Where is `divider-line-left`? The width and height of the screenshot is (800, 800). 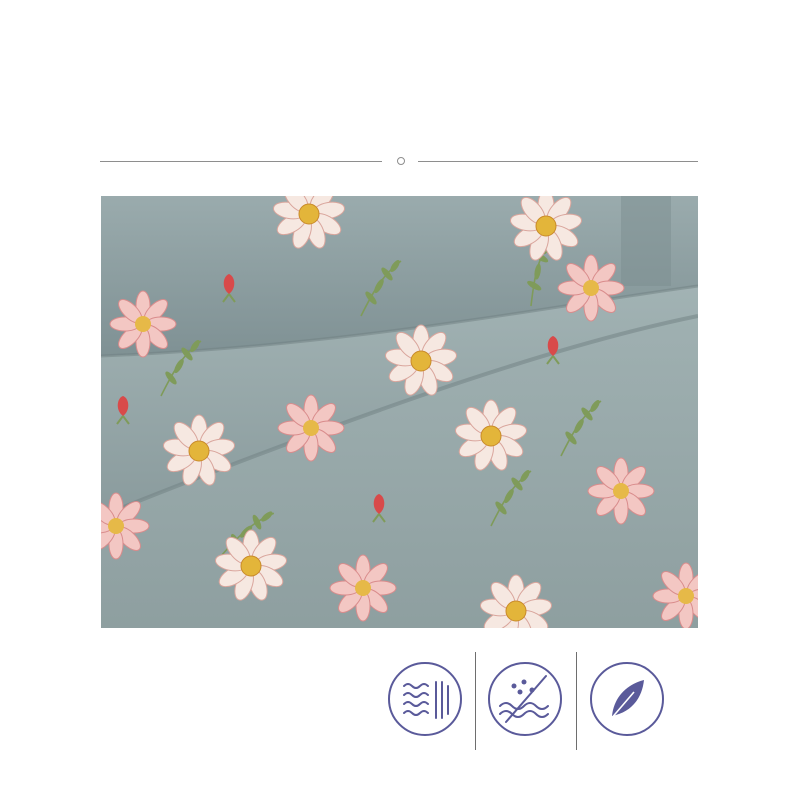 divider-line-left is located at coordinates (241, 161).